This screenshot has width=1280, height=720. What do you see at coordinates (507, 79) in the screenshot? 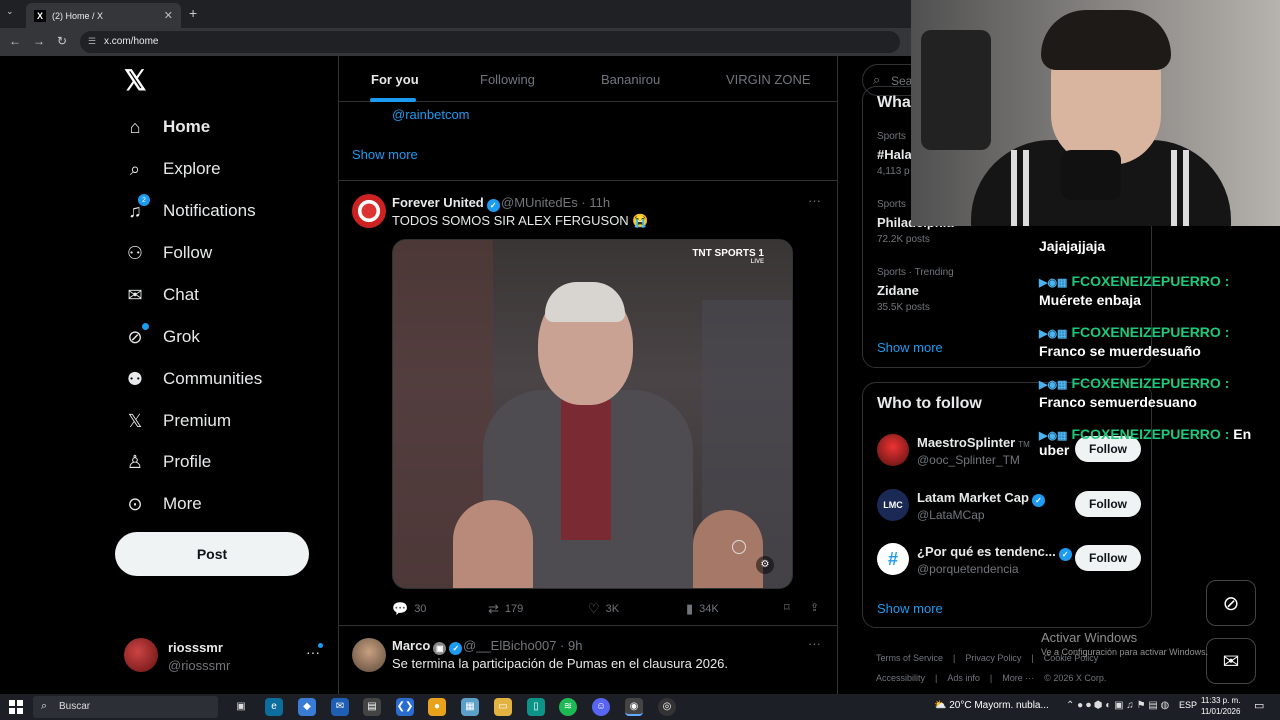
I see `tab-following: Following` at bounding box center [507, 79].